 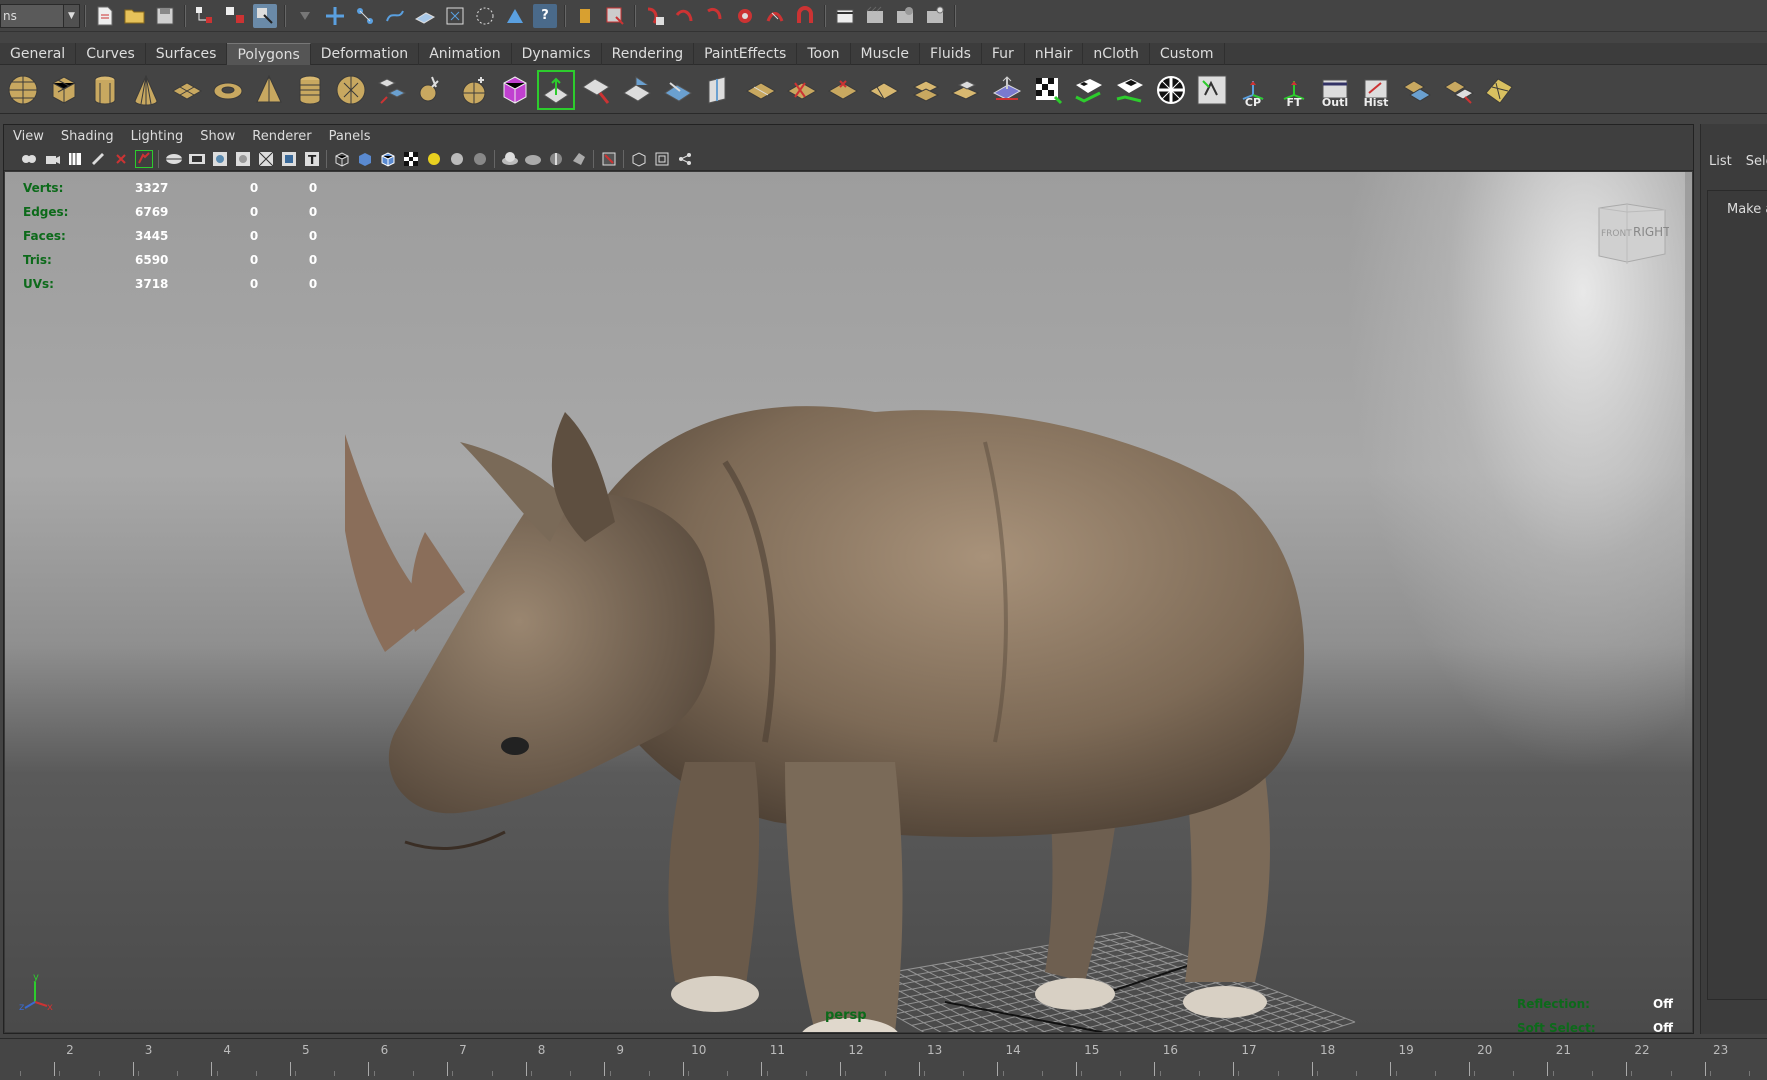 I want to click on construction-icon, so click(x=515, y=16).